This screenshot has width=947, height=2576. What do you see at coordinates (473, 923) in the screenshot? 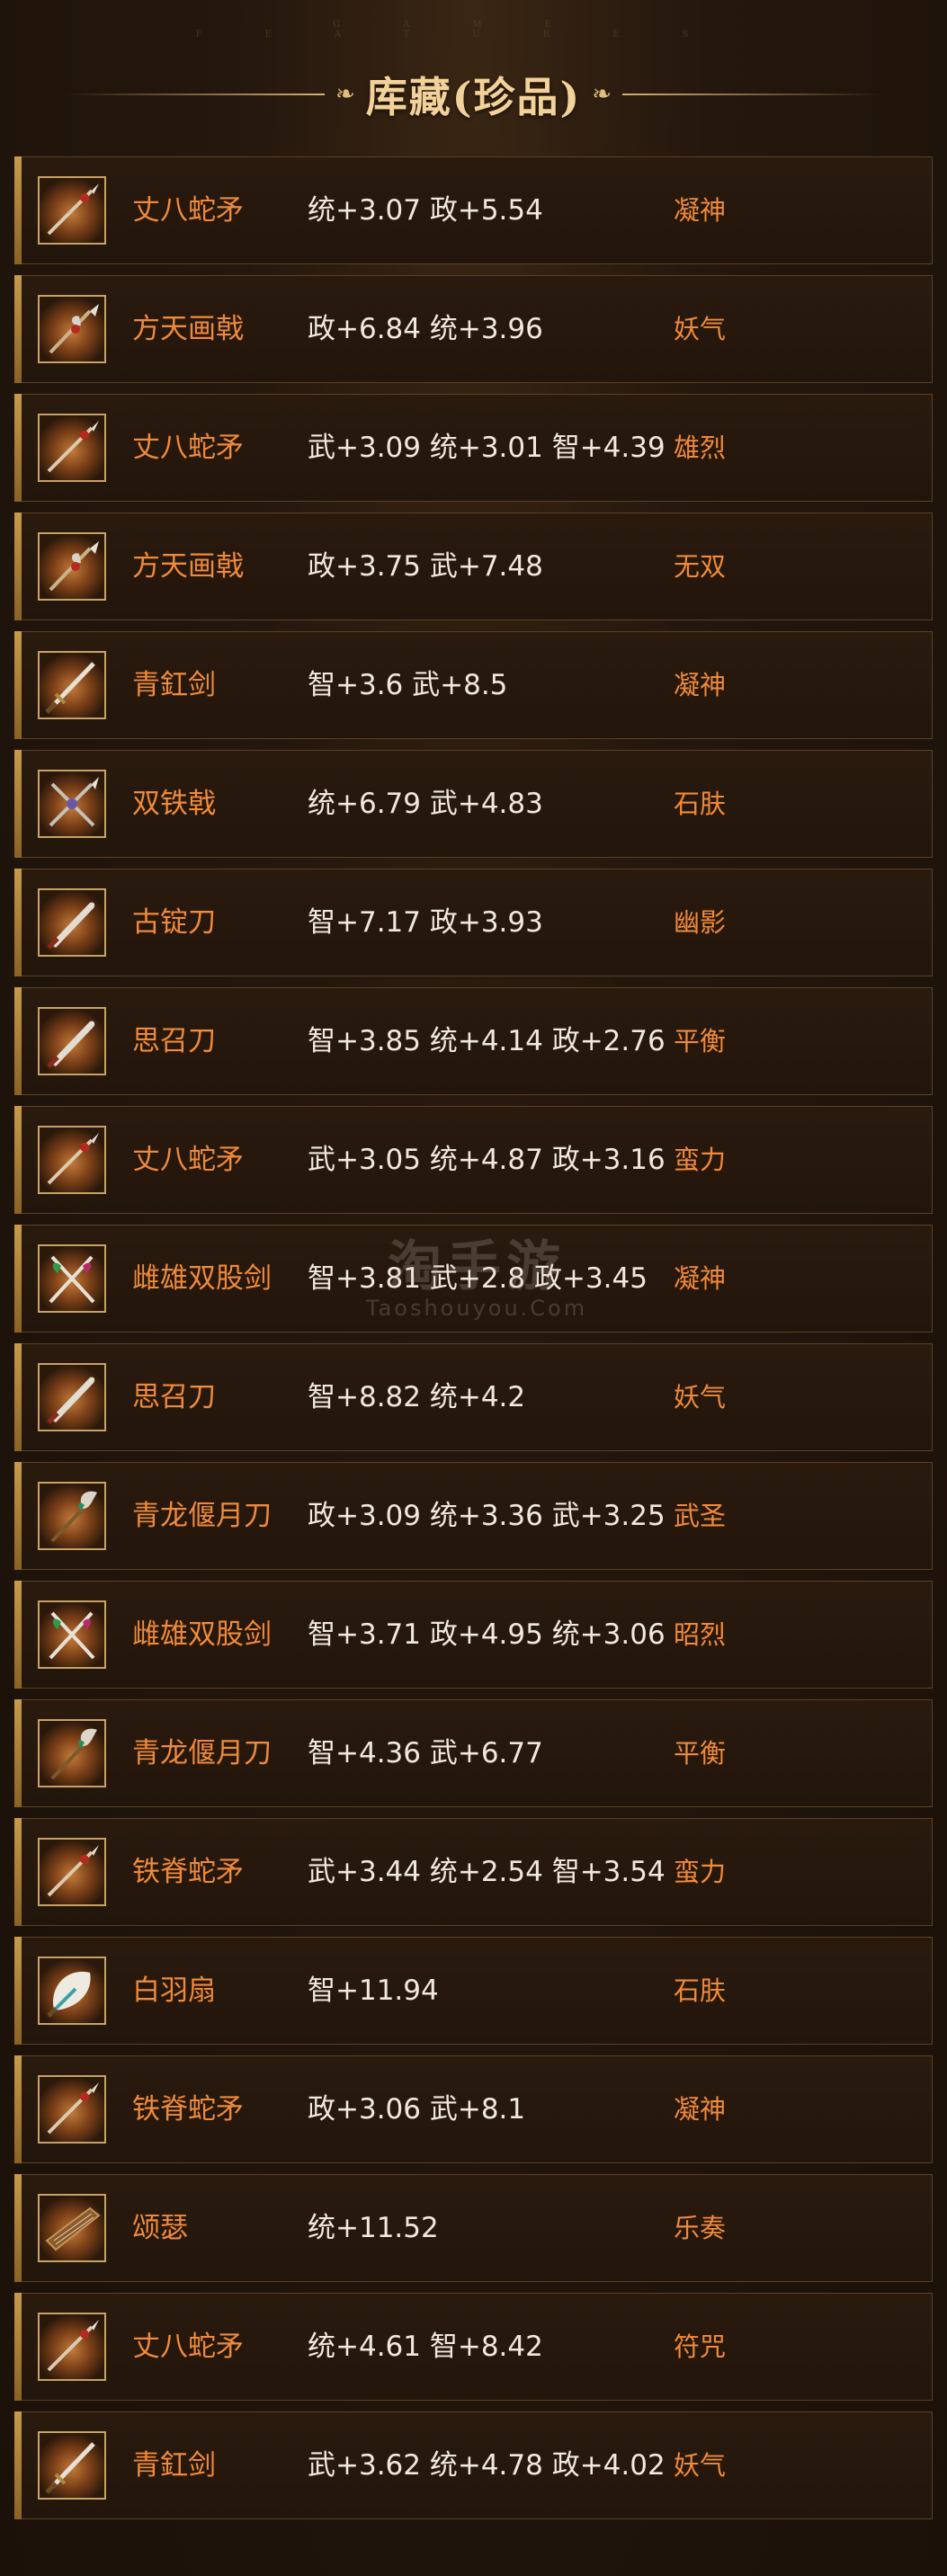
I see `list-item: 古锭刀 智+7.17 政+3.93 幽影` at bounding box center [473, 923].